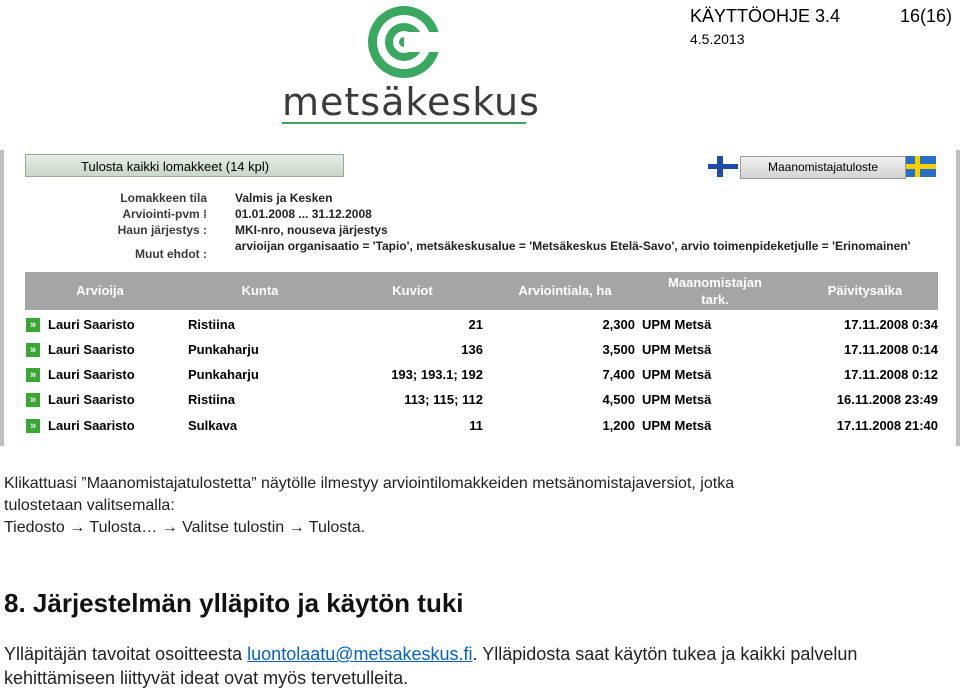 The image size is (960, 690). What do you see at coordinates (303, 214) in the screenshot?
I see `meta-value-date: 01.01.2008 ... 31.12.2008` at bounding box center [303, 214].